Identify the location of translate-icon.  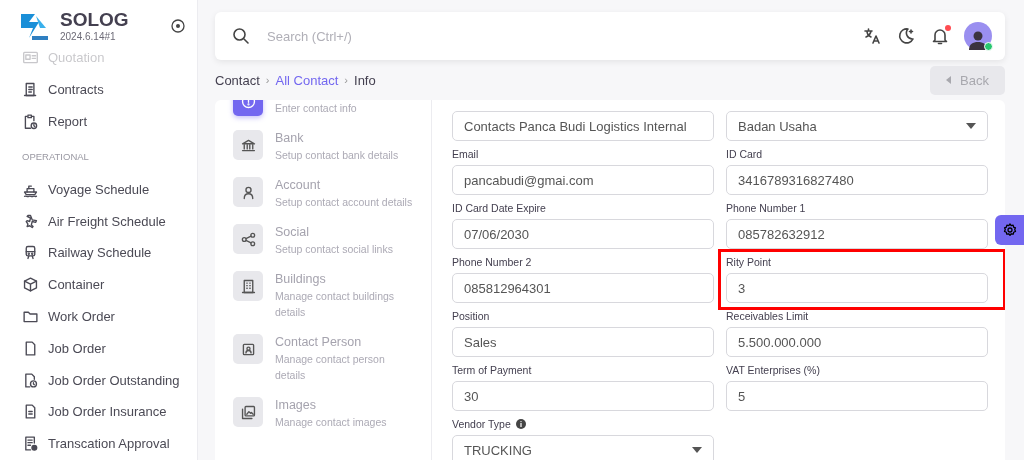
(872, 36).